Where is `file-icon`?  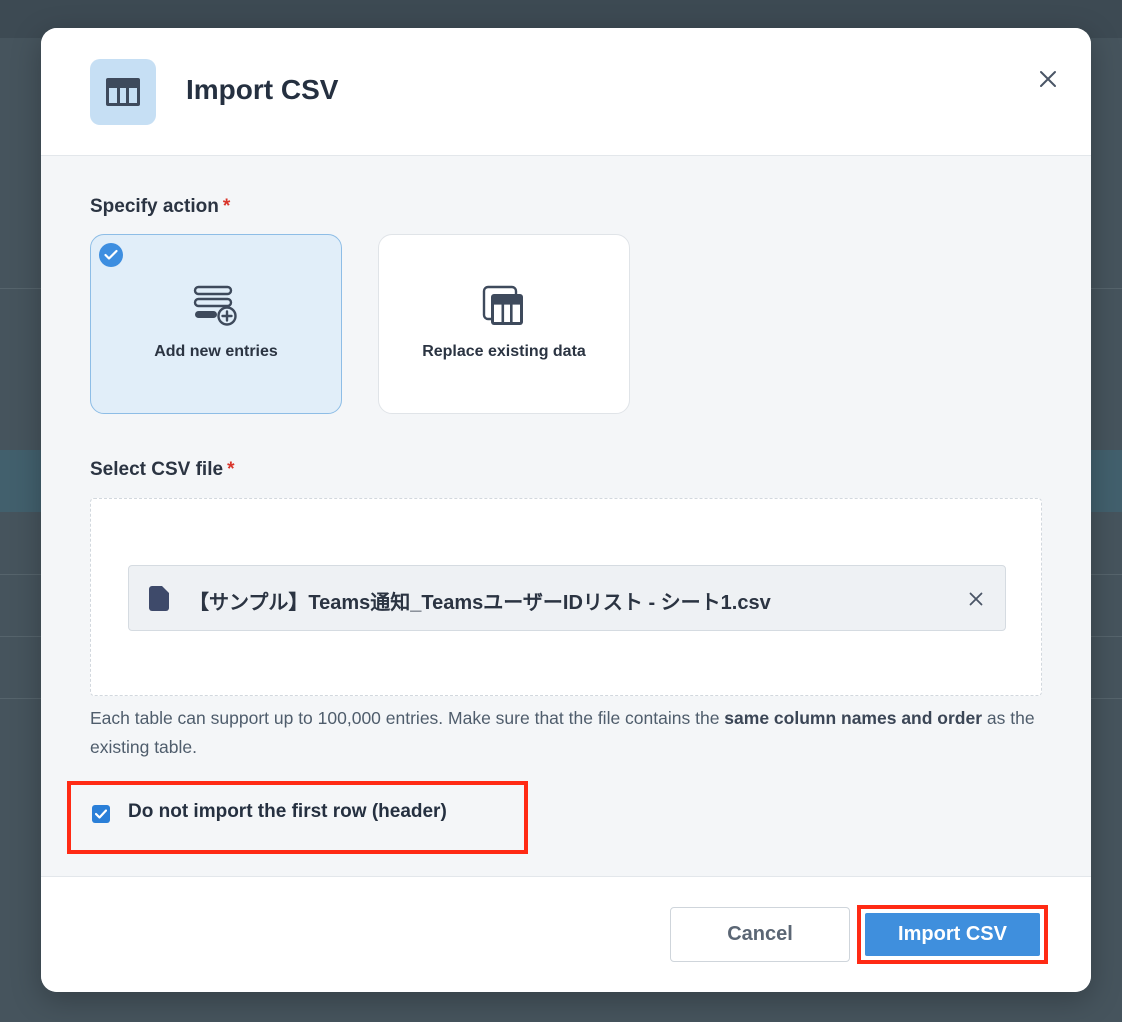 file-icon is located at coordinates (159, 601).